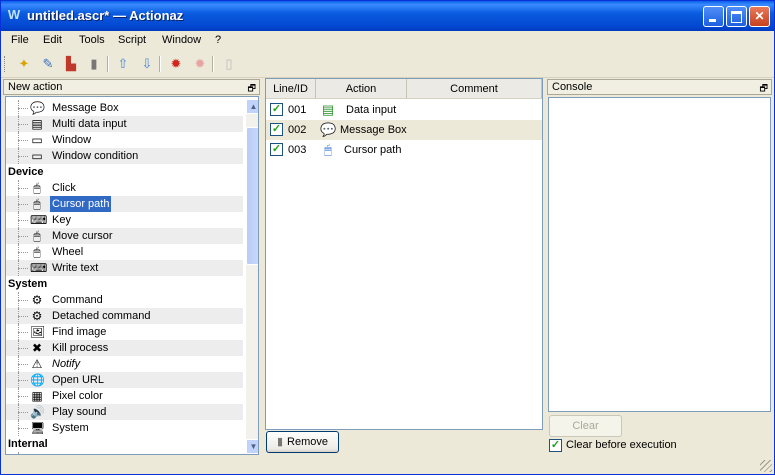 This screenshot has width=775, height=475. I want to click on new-script-icon: ✦, so click(24, 64).